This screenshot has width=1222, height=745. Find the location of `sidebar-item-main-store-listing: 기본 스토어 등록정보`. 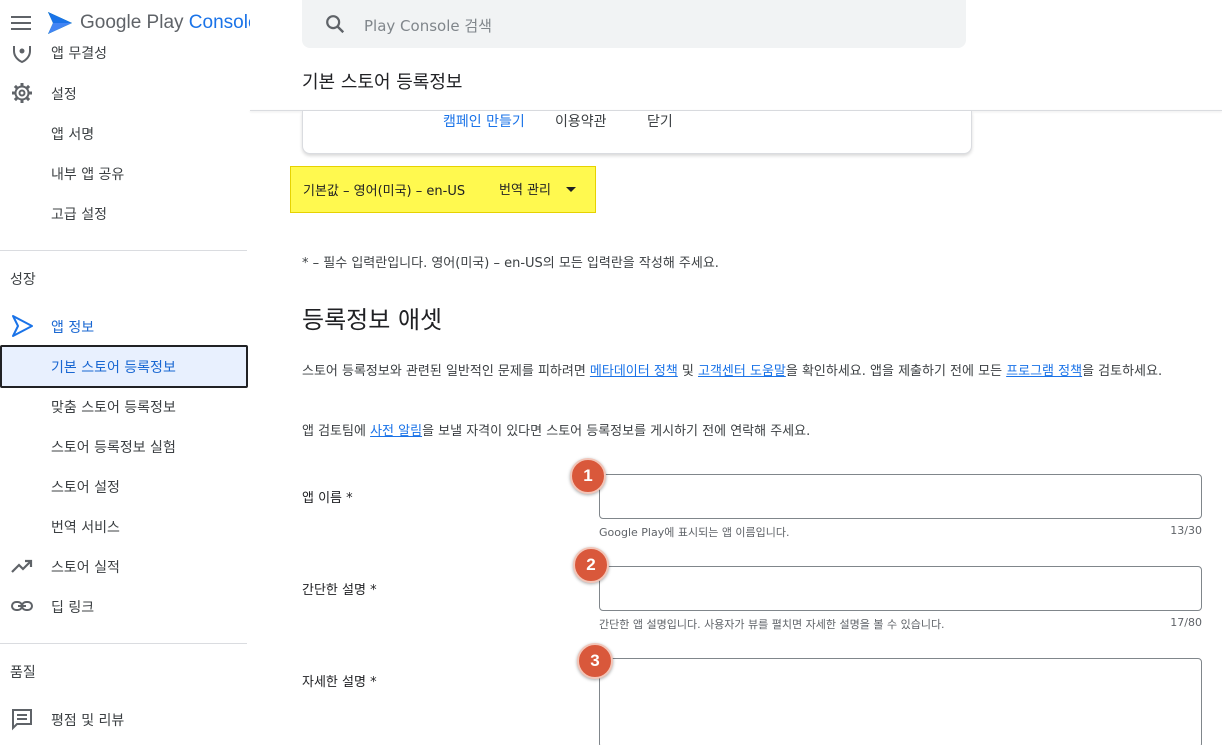

sidebar-item-main-store-listing: 기본 스토어 등록정보 is located at coordinates (124, 366).